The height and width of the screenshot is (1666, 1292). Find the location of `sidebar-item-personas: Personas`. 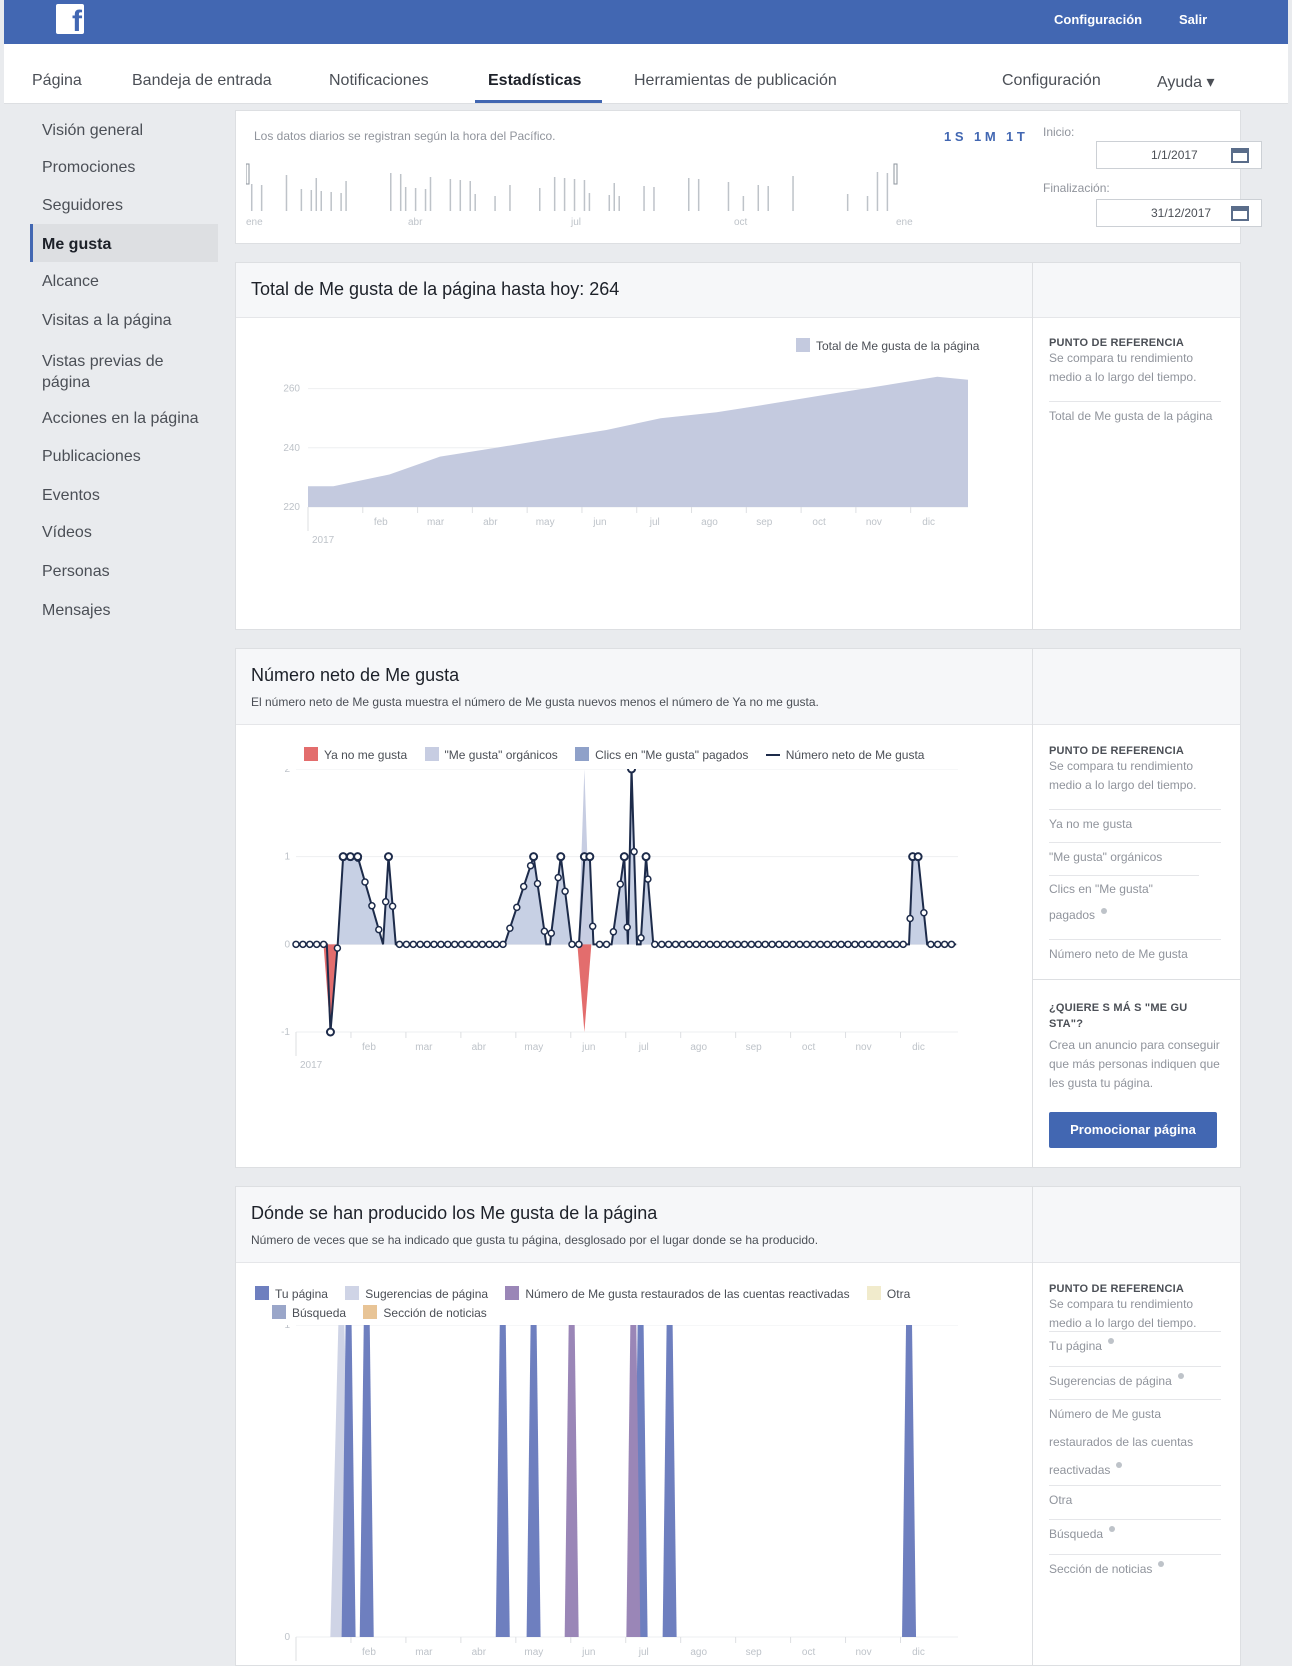

sidebar-item-personas: Personas is located at coordinates (76, 572).